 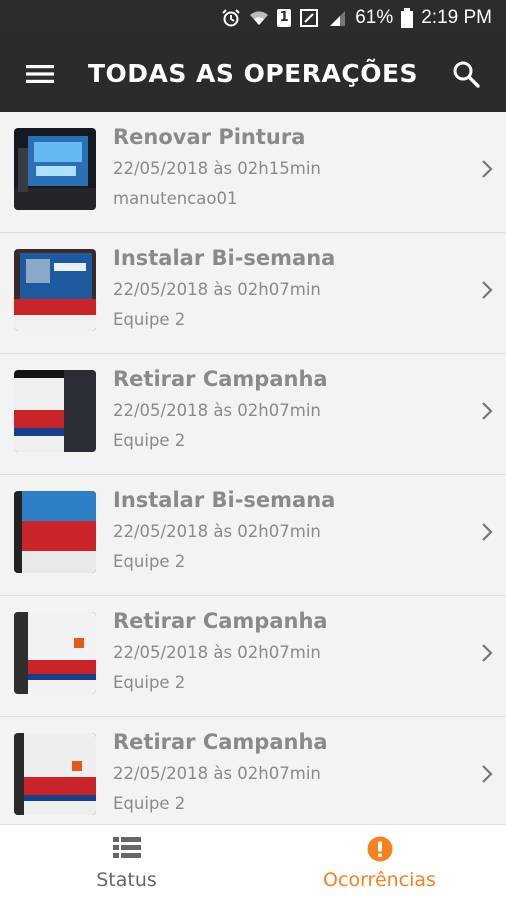 What do you see at coordinates (231, 18) in the screenshot?
I see `alarm-icon` at bounding box center [231, 18].